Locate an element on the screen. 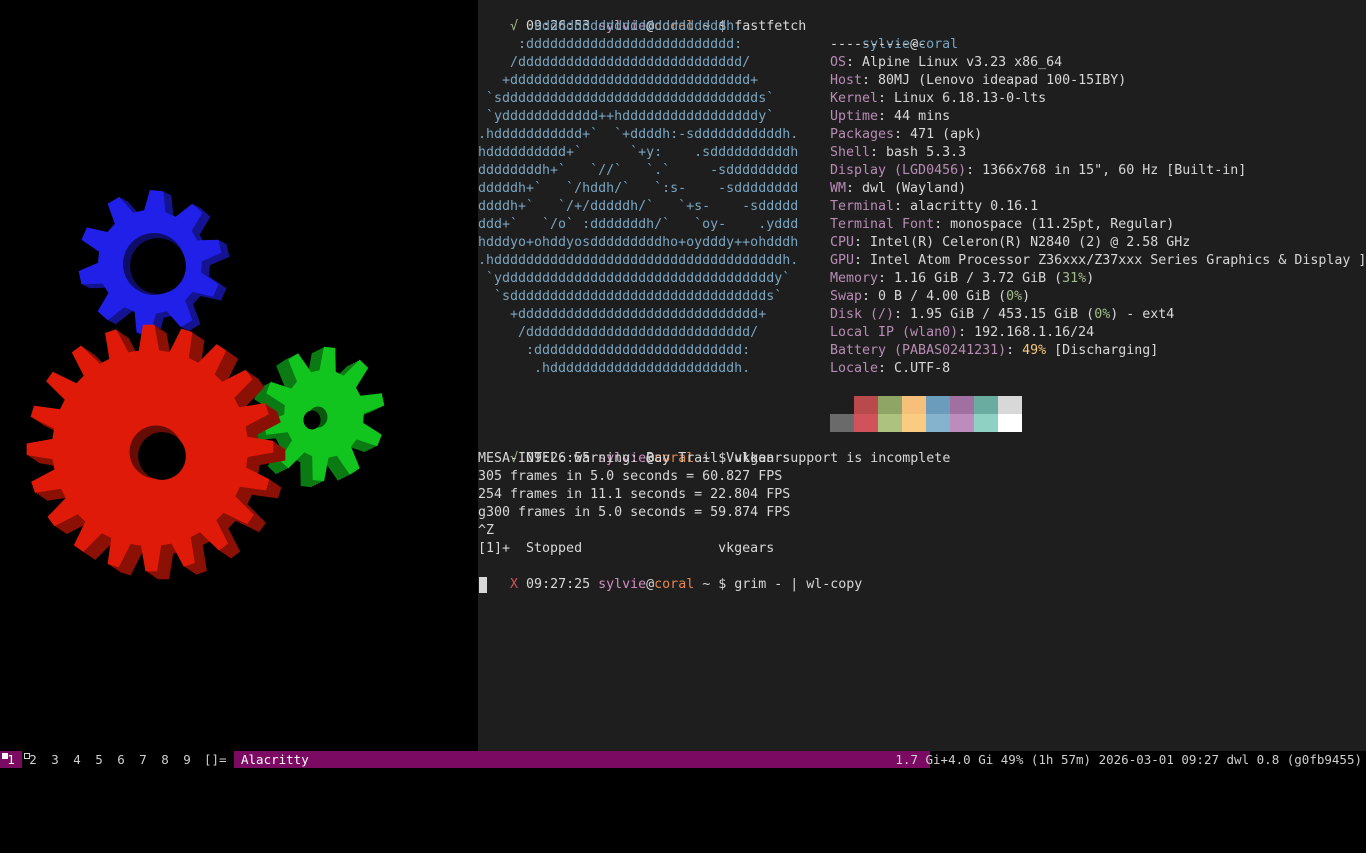 The height and width of the screenshot is (853, 1366). red-gear is located at coordinates (156, 452).